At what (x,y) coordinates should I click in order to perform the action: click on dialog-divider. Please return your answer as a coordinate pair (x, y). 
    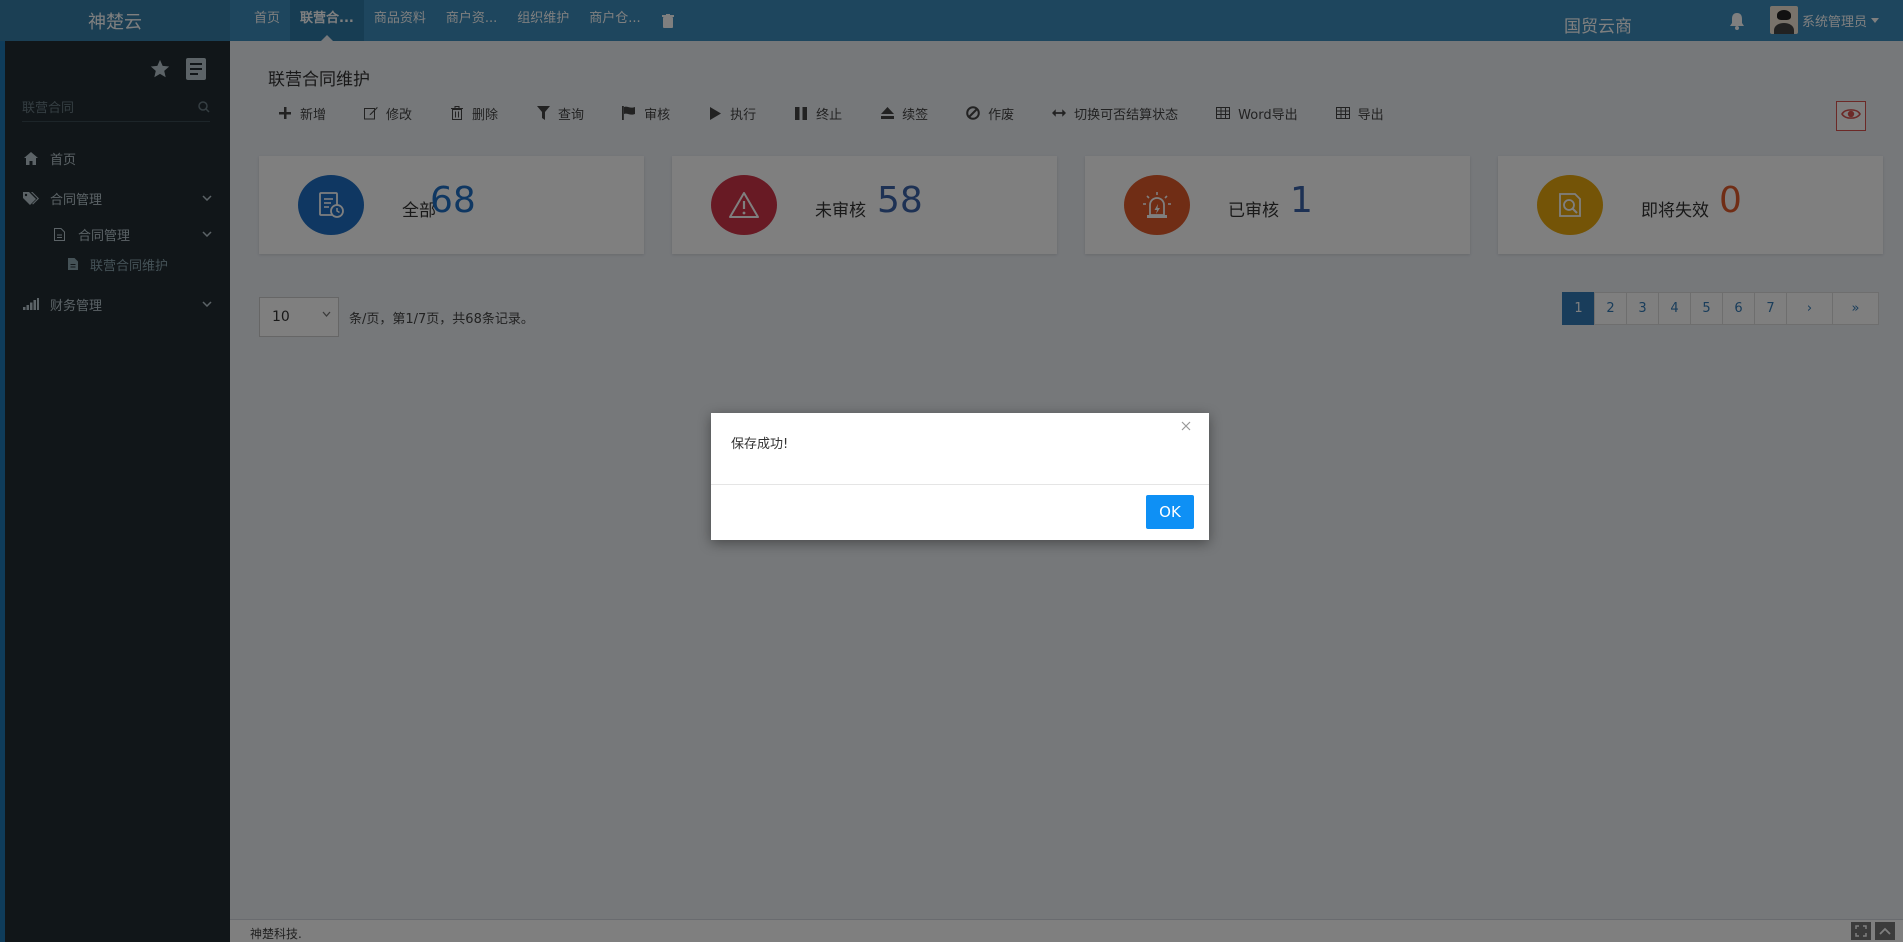
    Looking at the image, I should click on (960, 484).